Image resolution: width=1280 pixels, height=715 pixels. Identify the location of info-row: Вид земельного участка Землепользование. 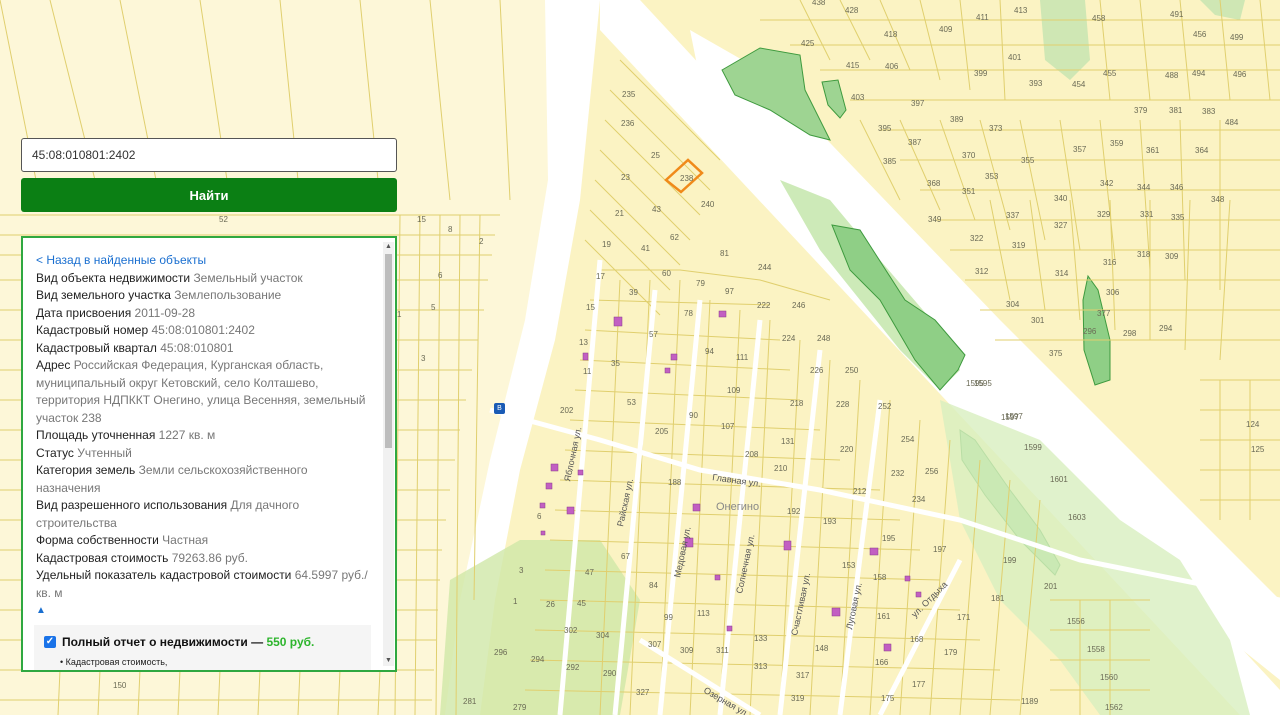
(202, 296).